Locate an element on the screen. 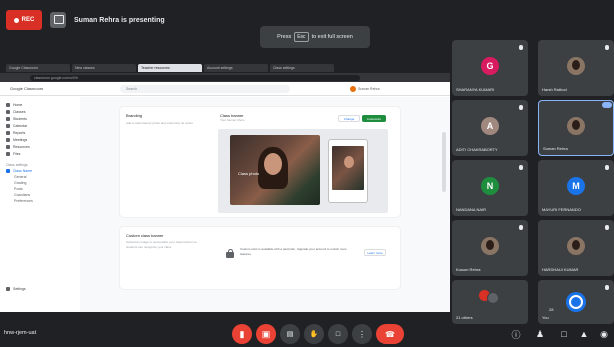 The width and height of the screenshot is (614, 347). lock-body is located at coordinates (230, 255).